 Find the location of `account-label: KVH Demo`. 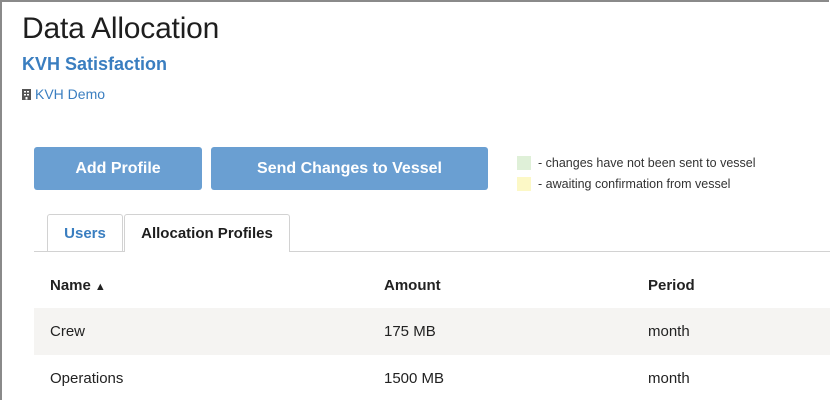

account-label: KVH Demo is located at coordinates (70, 94).